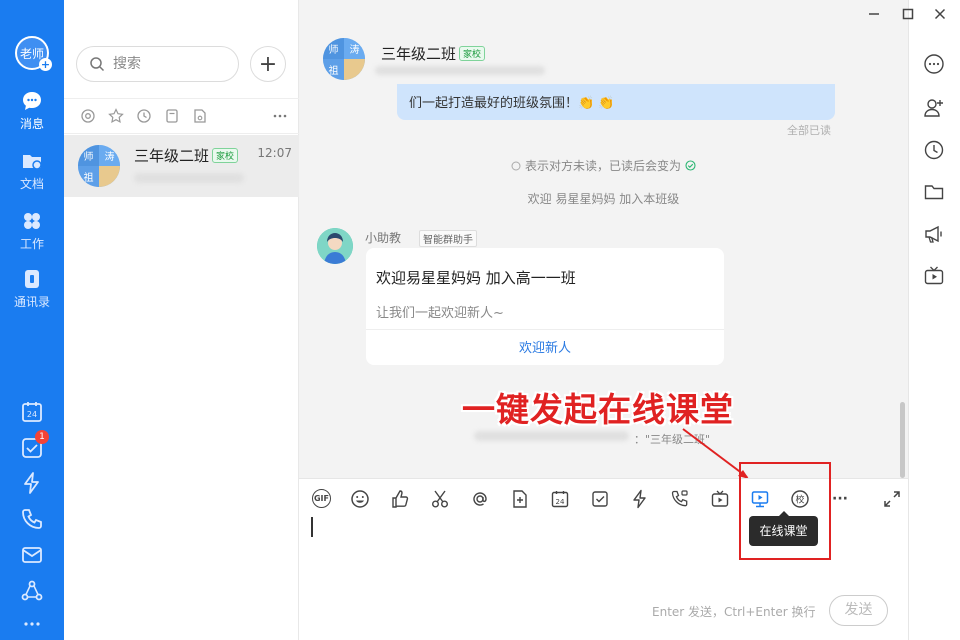 Image resolution: width=960 pixels, height=640 pixels. Describe the element at coordinates (545, 346) in the screenshot. I see `welcome-new-member-button: 欢迎新人` at that location.